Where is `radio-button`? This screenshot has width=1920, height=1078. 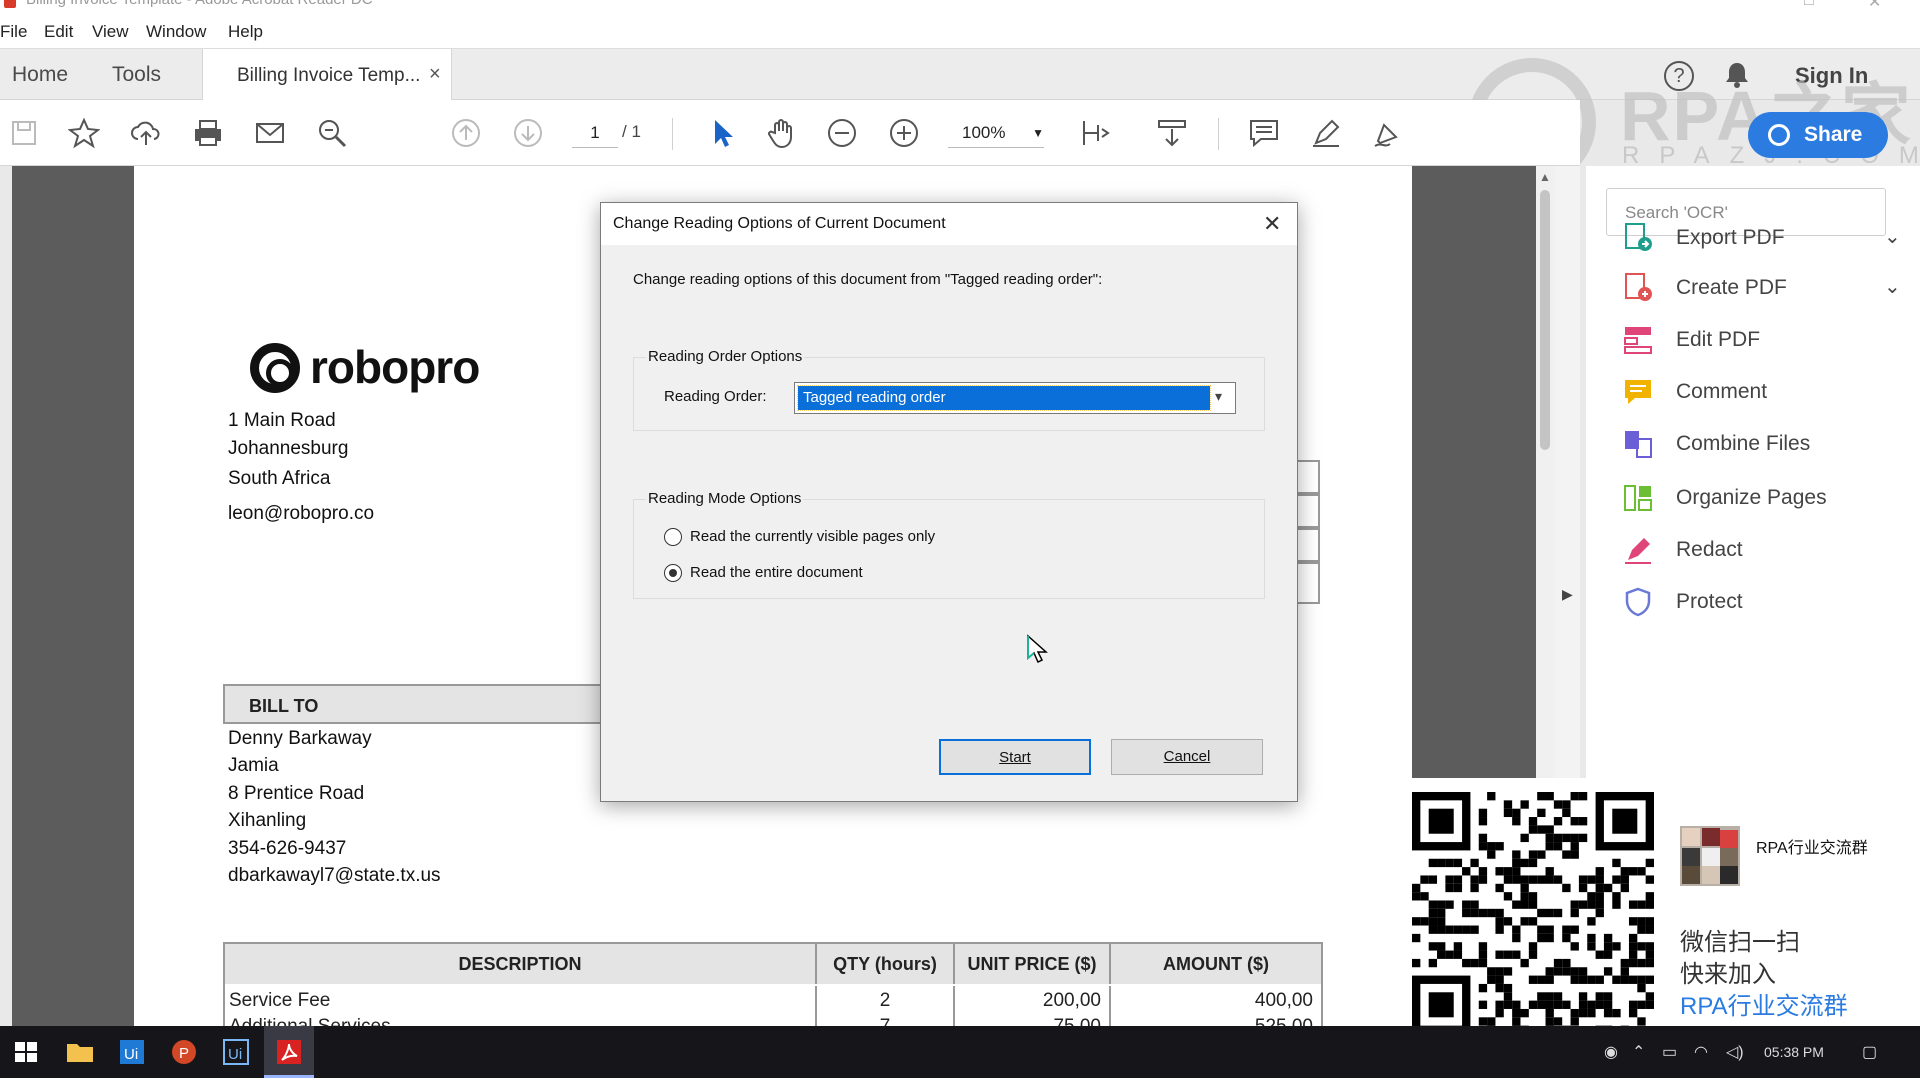 radio-button is located at coordinates (673, 537).